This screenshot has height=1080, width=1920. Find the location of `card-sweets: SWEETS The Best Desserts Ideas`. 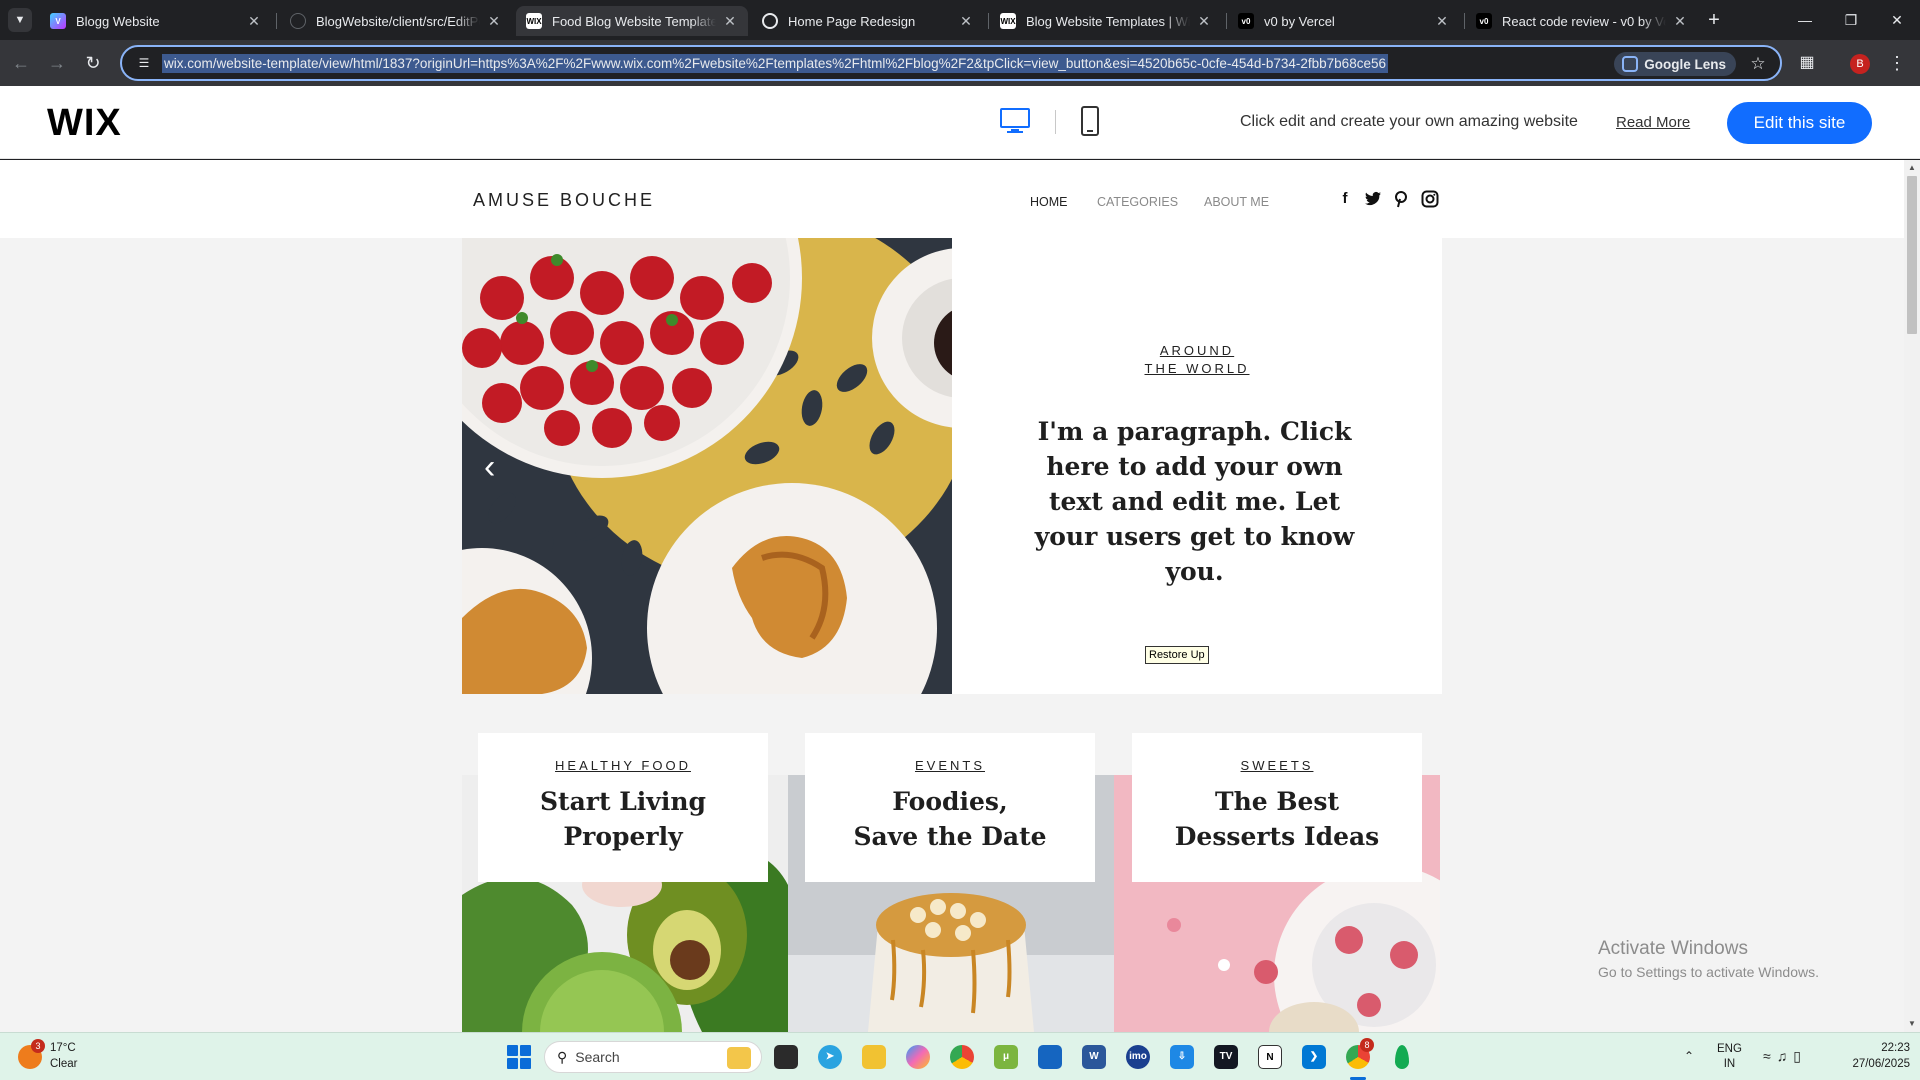

card-sweets: SWEETS The Best Desserts Ideas is located at coordinates (1277, 807).